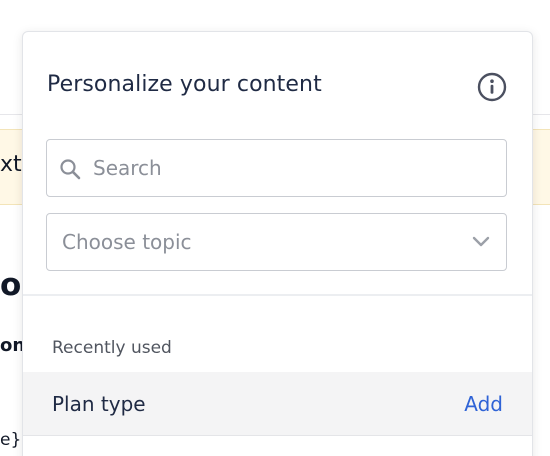 The image size is (550, 456). What do you see at coordinates (293, 168) in the screenshot?
I see `search-input` at bounding box center [293, 168].